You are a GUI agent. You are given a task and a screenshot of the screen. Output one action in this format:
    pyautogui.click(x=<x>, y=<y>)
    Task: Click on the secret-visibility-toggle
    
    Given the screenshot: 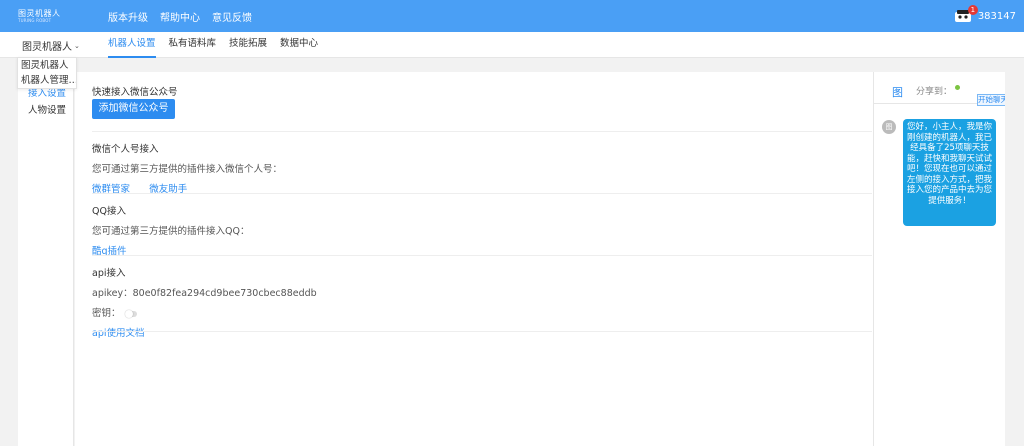 What is the action you would take?
    pyautogui.click(x=130, y=313)
    